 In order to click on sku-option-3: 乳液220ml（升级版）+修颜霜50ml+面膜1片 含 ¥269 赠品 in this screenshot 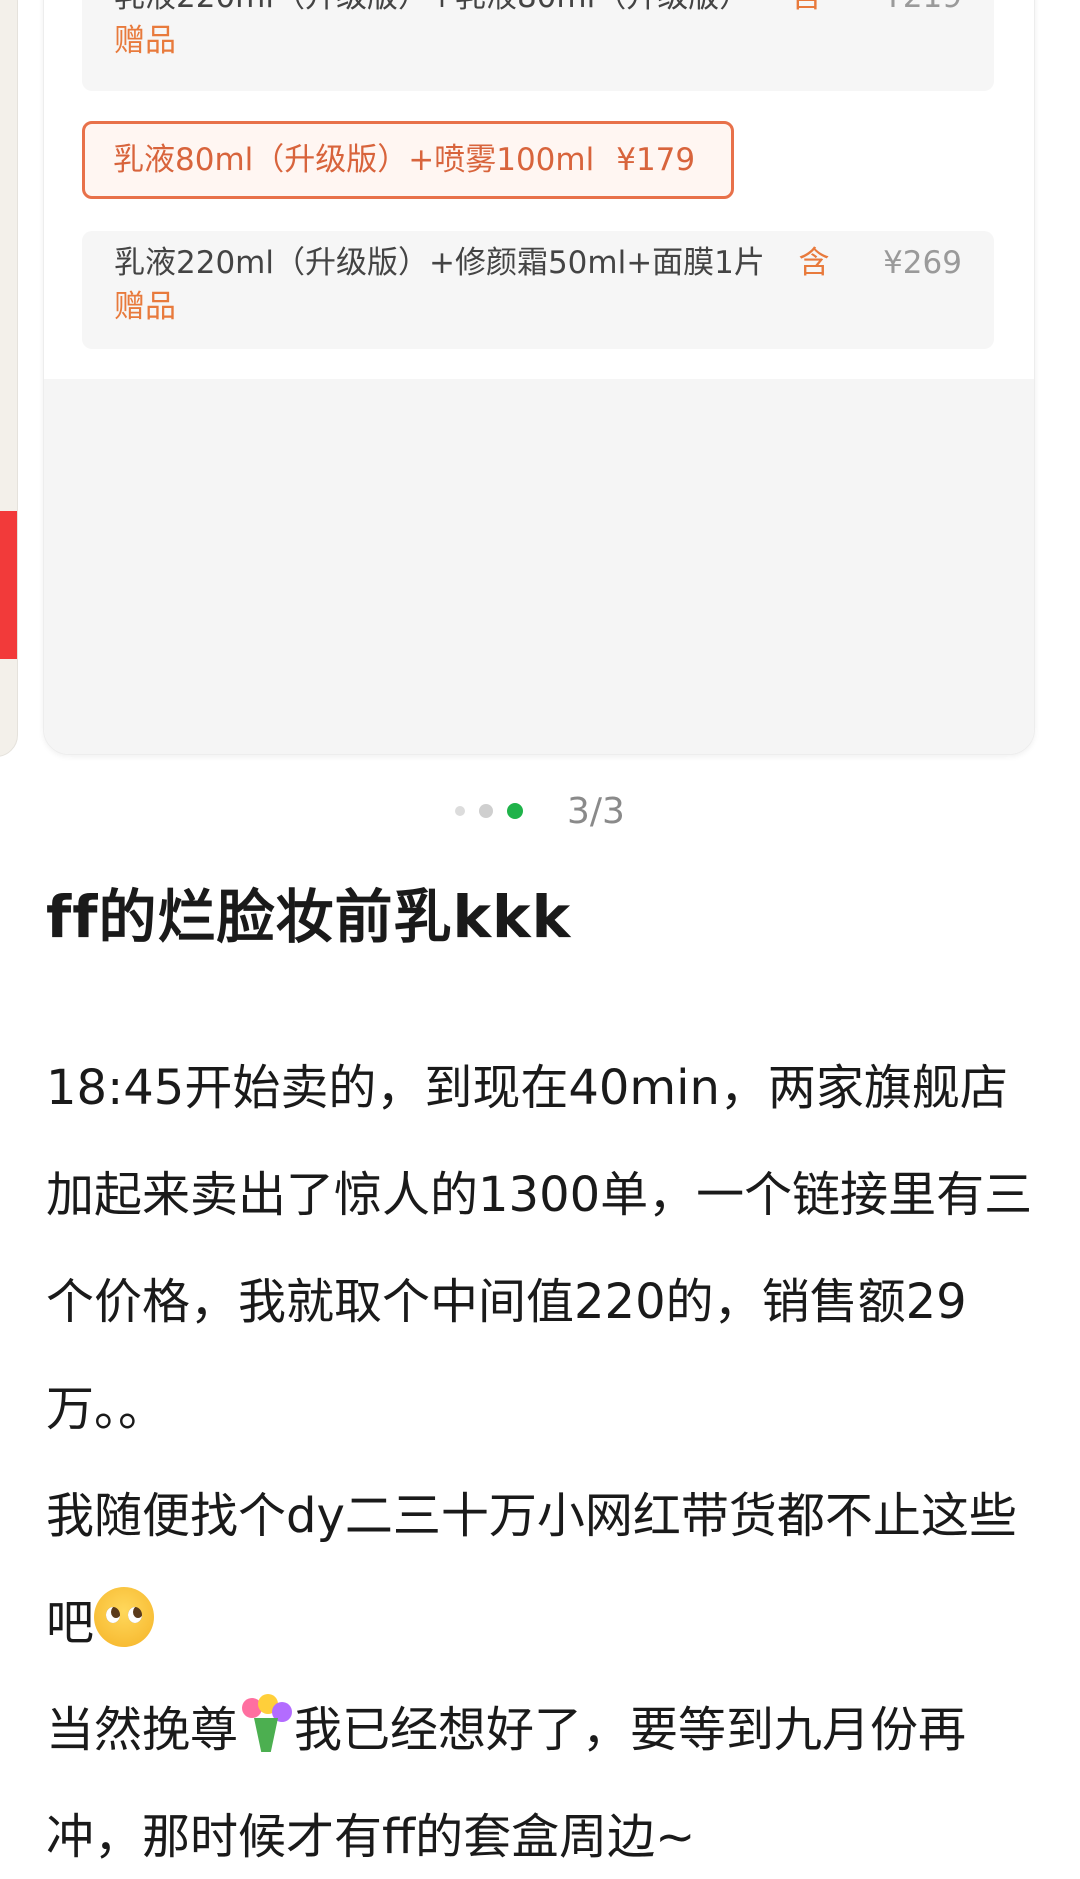, I will do `click(538, 290)`.